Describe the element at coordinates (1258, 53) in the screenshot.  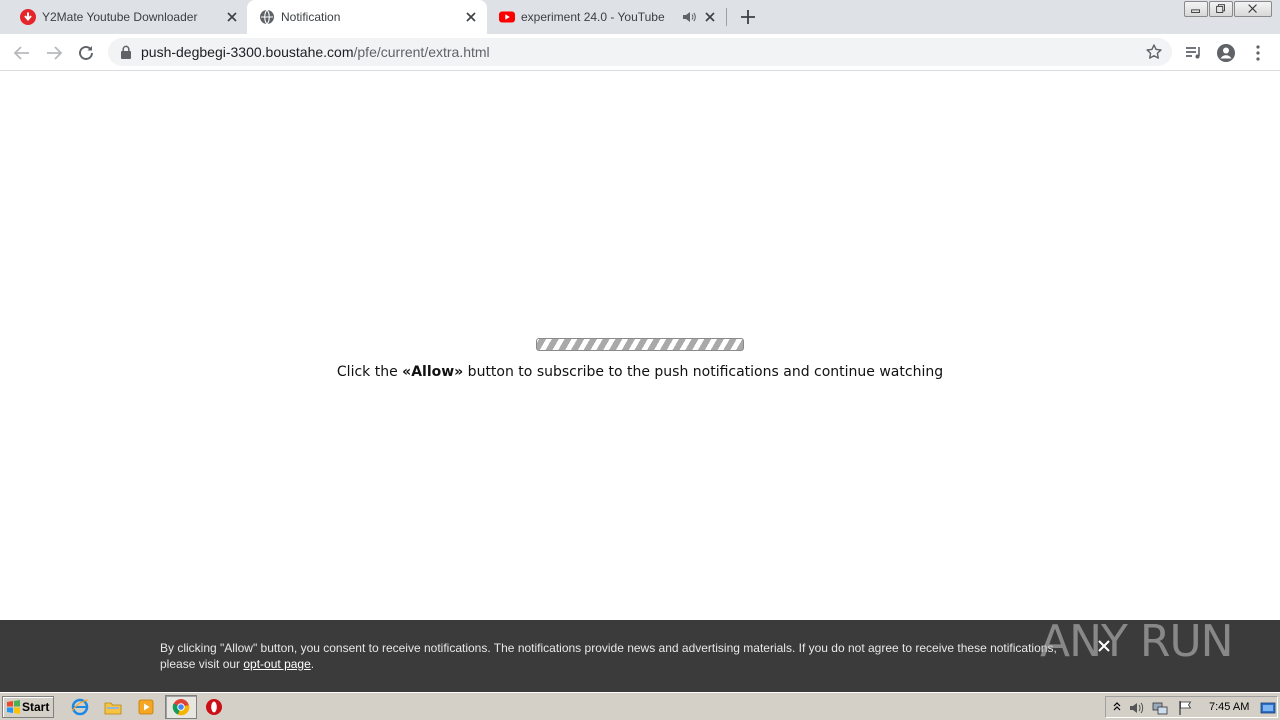
I see `more-menu-icon` at that location.